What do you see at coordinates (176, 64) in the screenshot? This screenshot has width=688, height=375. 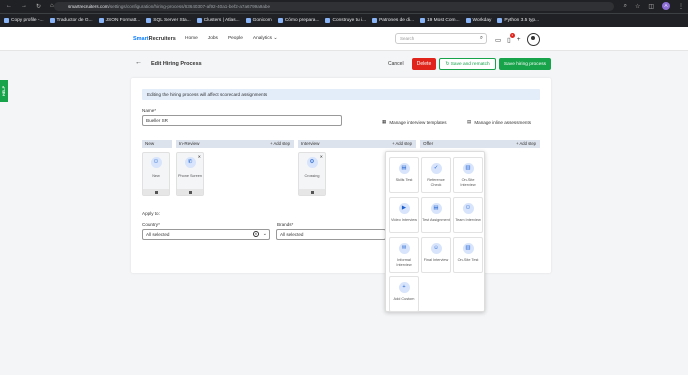 I see `page-title: Edit Hiring Process` at bounding box center [176, 64].